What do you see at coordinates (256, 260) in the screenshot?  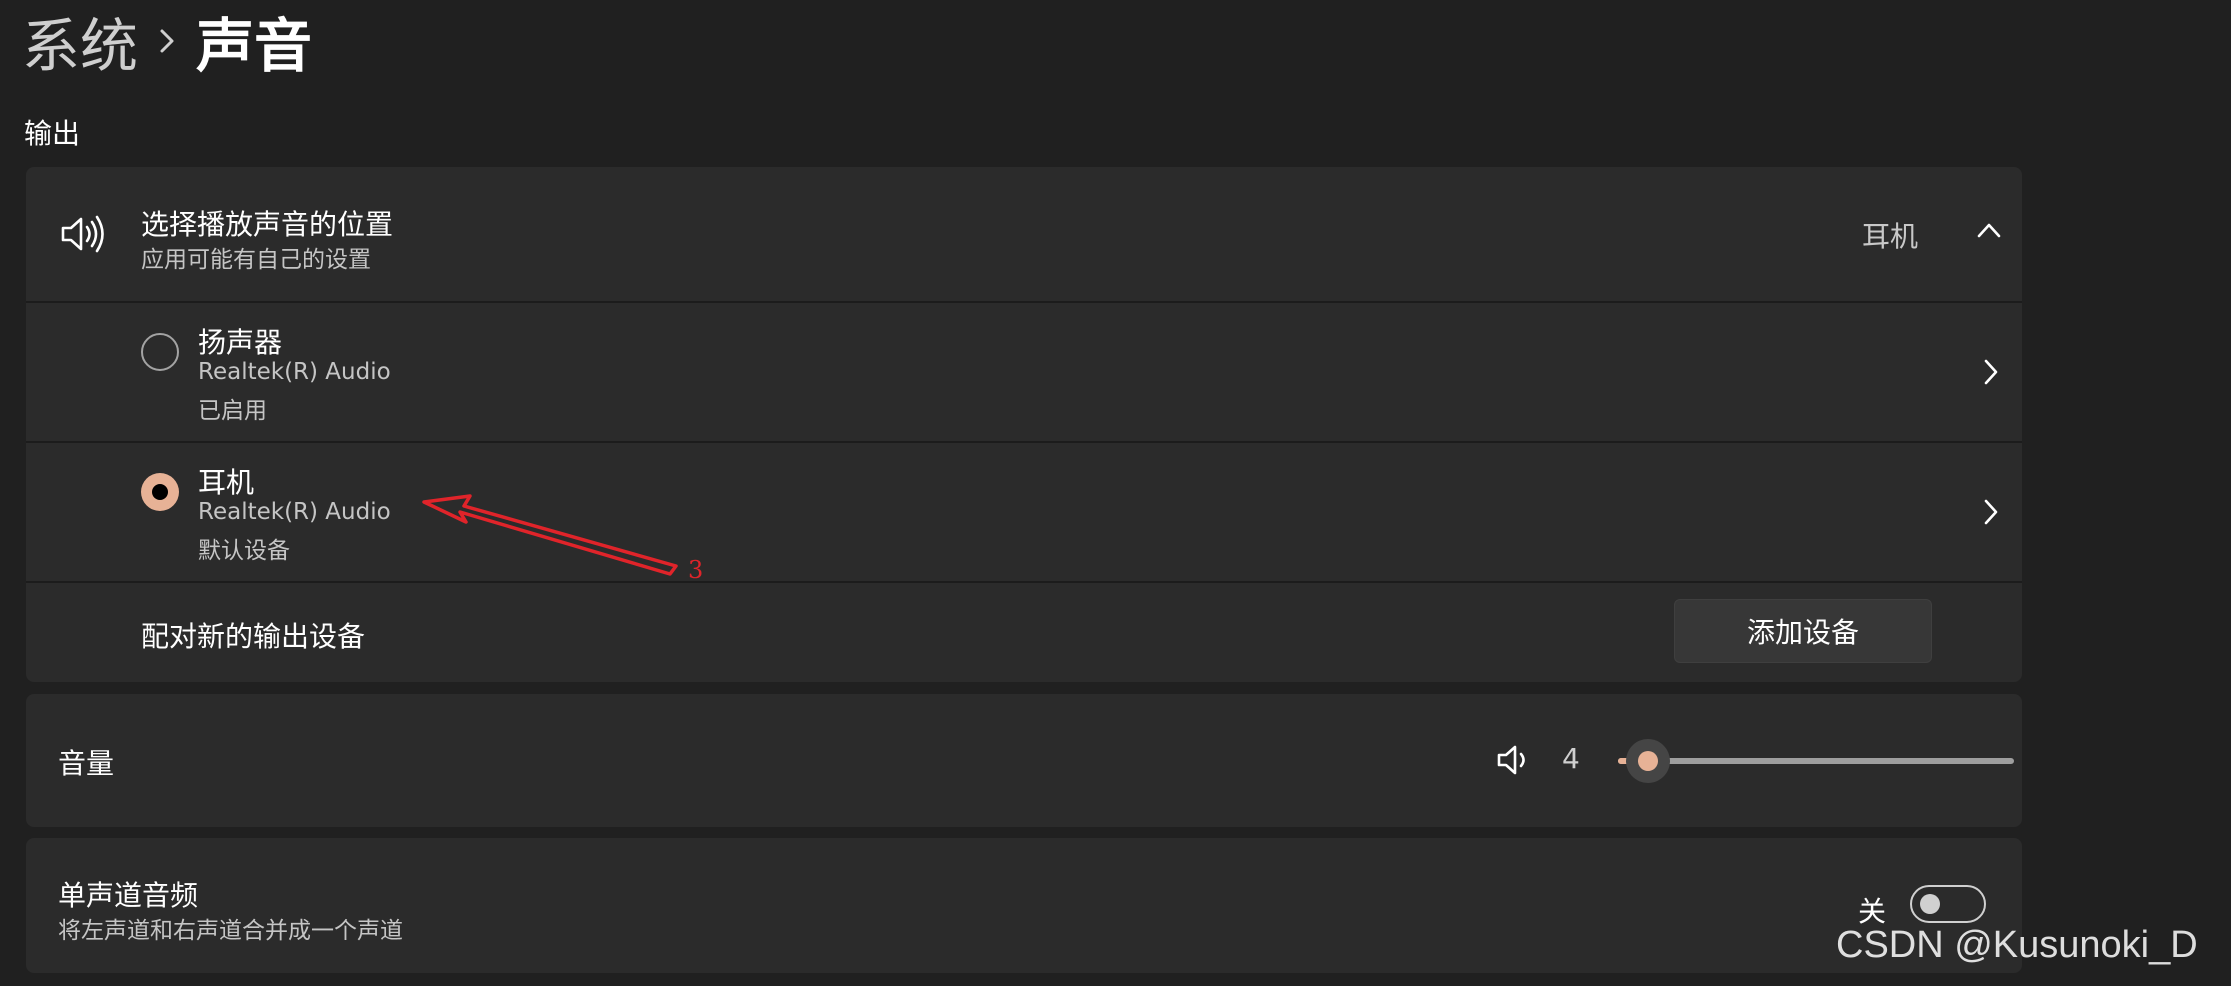 I see `choose-output-subtitle: 应用可能有自己的设置` at bounding box center [256, 260].